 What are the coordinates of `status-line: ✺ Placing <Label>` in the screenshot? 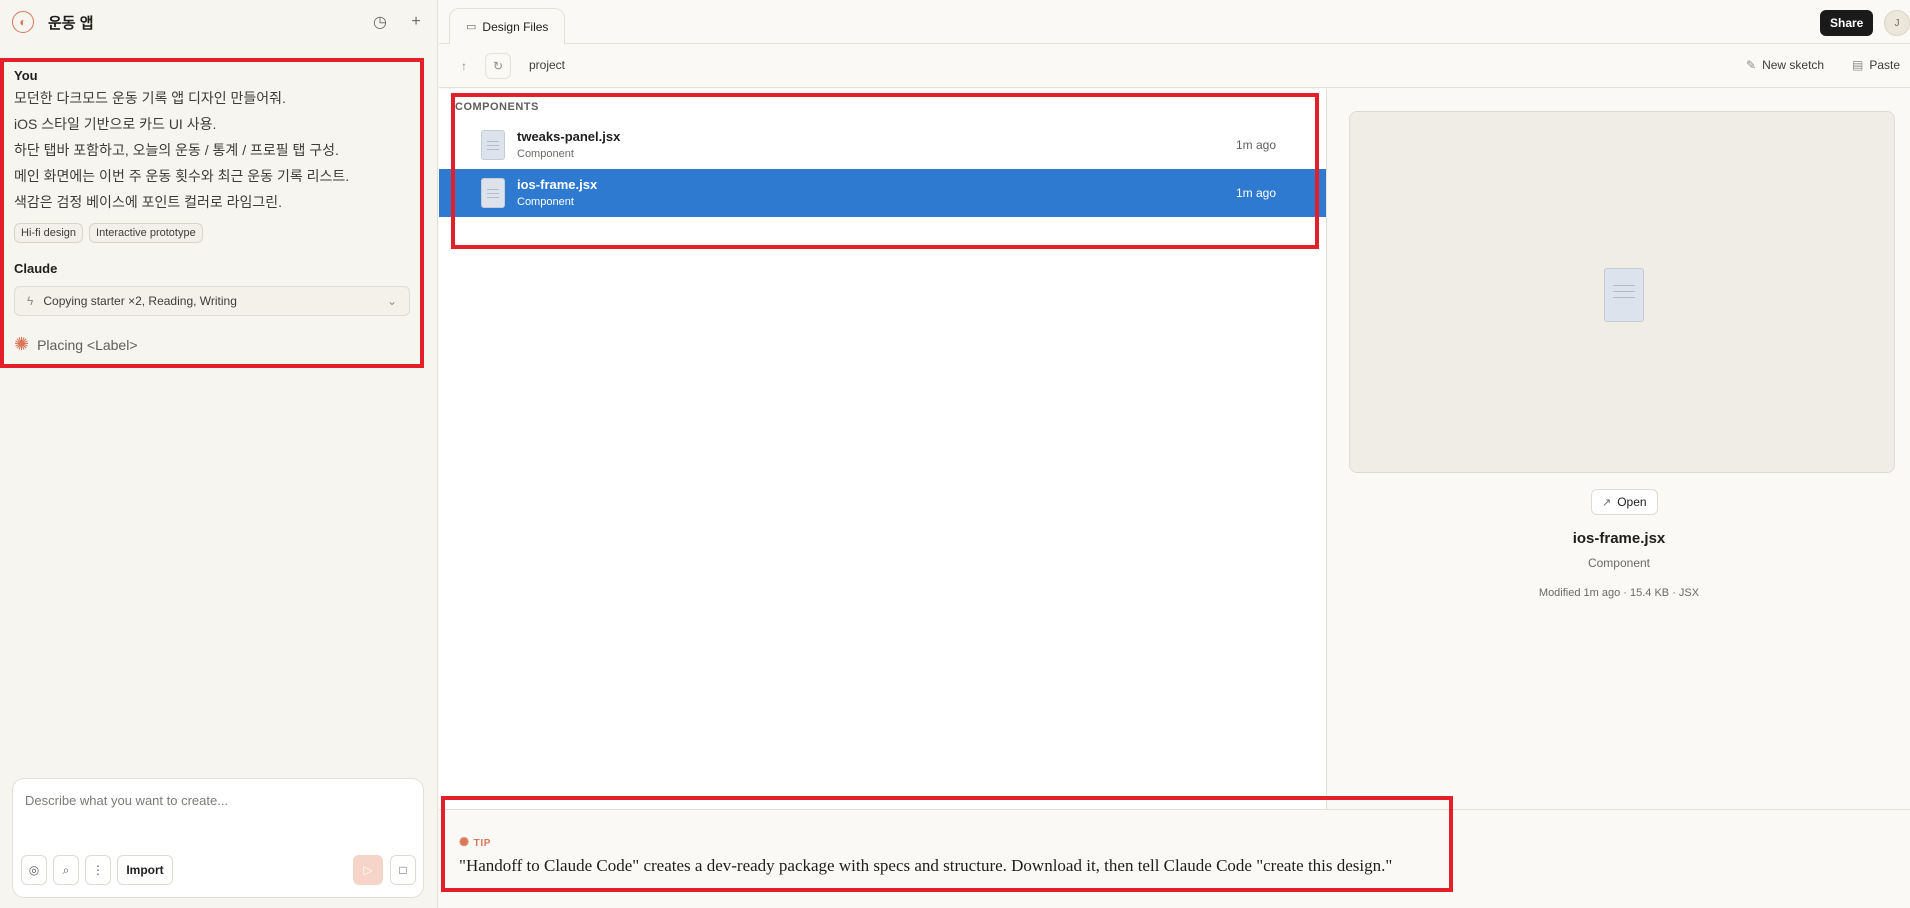 It's located at (212, 344).